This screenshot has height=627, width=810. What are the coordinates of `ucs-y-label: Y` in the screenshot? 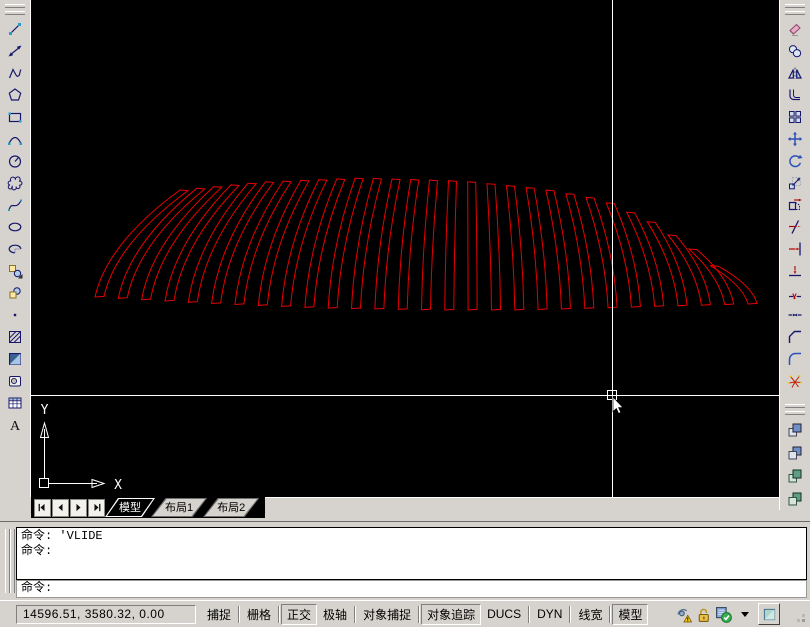 It's located at (45, 410).